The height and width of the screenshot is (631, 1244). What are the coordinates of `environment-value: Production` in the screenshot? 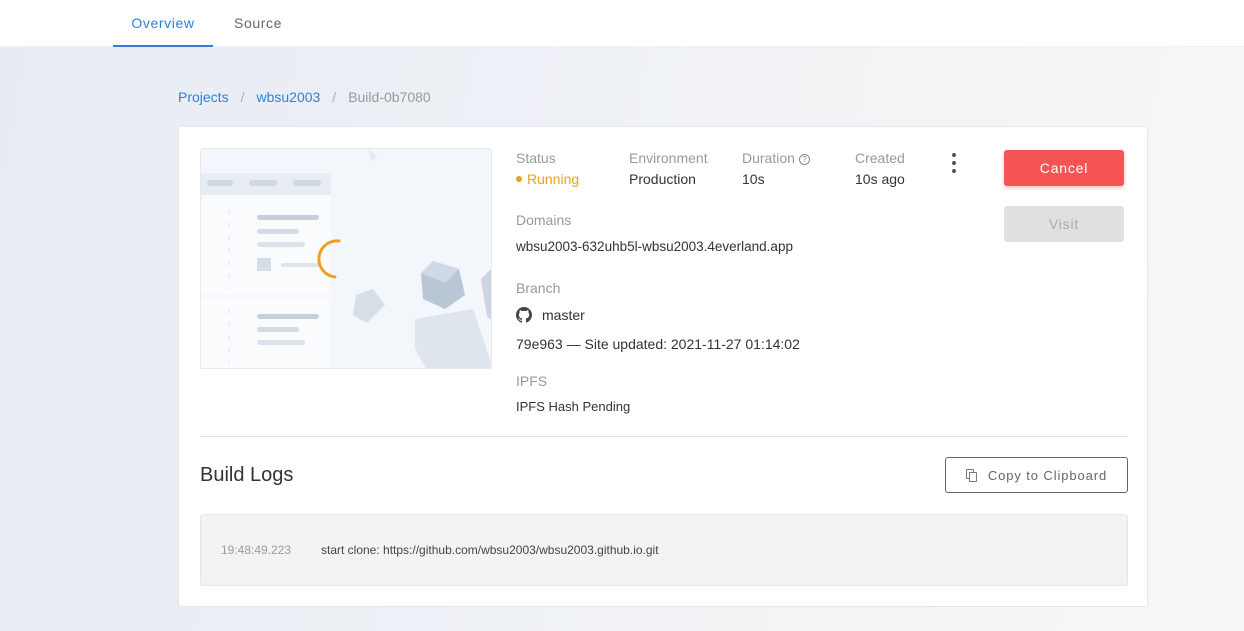 It's located at (662, 179).